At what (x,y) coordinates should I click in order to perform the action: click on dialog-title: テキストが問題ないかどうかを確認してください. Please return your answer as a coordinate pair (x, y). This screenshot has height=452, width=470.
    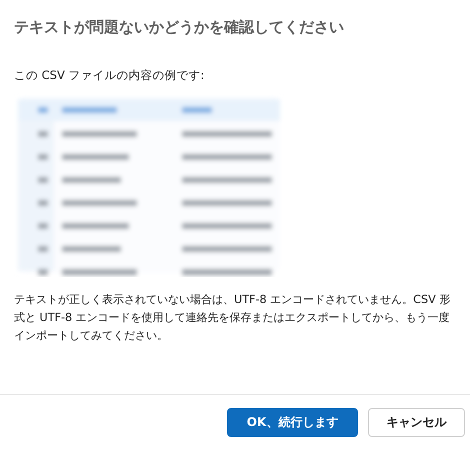
    Looking at the image, I should click on (179, 27).